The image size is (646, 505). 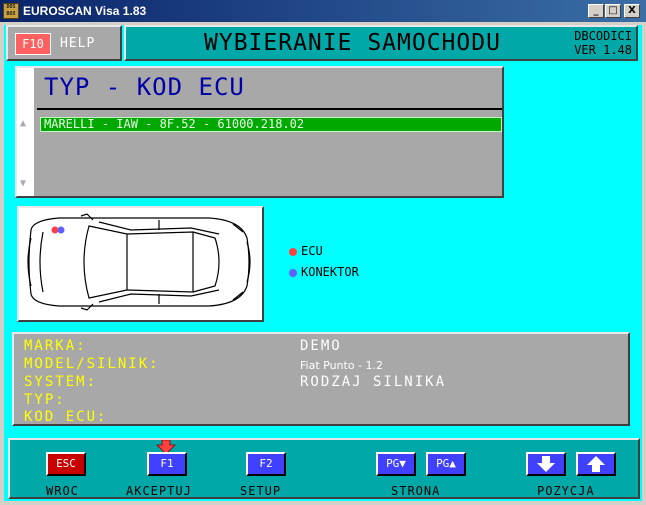 What do you see at coordinates (632, 11) in the screenshot?
I see `close-button: X` at bounding box center [632, 11].